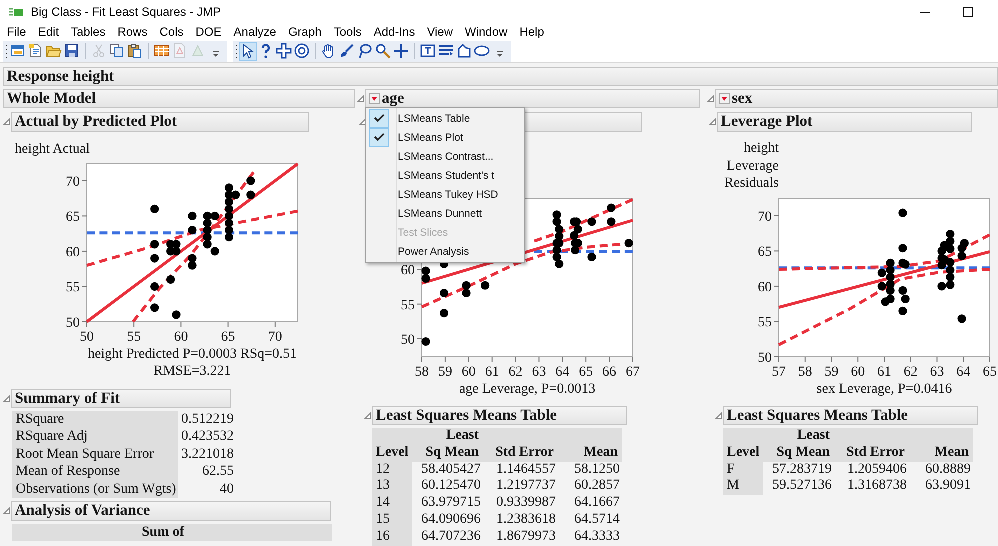  Describe the element at coordinates (486, 32) in the screenshot. I see `menu-item: Window` at that location.